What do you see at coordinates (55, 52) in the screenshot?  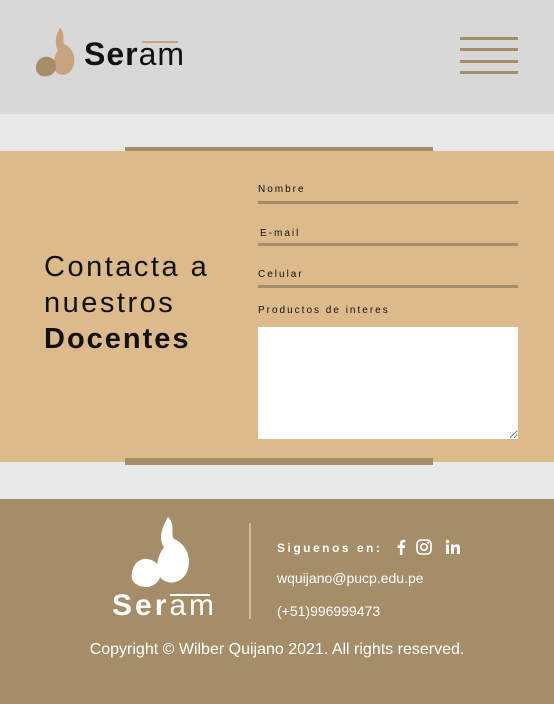 I see `seed-logo-icon` at bounding box center [55, 52].